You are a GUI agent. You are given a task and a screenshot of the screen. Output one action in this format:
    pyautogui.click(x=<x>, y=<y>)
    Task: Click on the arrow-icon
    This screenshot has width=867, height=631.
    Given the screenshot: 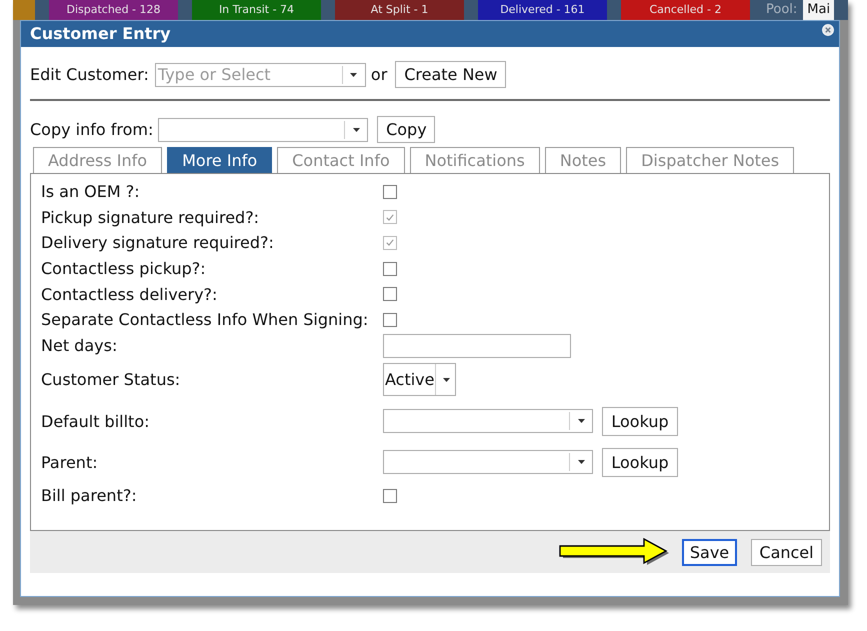 What is the action you would take?
    pyautogui.click(x=615, y=552)
    